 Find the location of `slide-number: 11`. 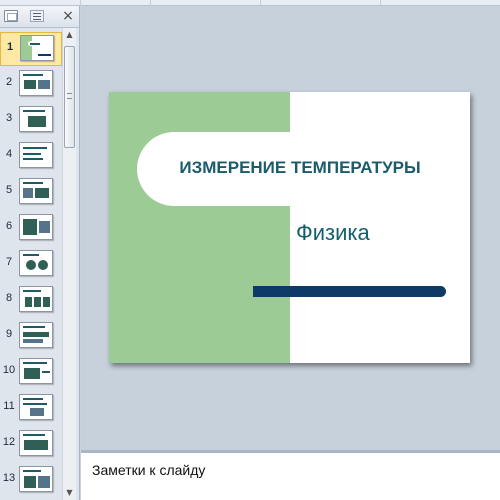

slide-number: 11 is located at coordinates (9, 406).